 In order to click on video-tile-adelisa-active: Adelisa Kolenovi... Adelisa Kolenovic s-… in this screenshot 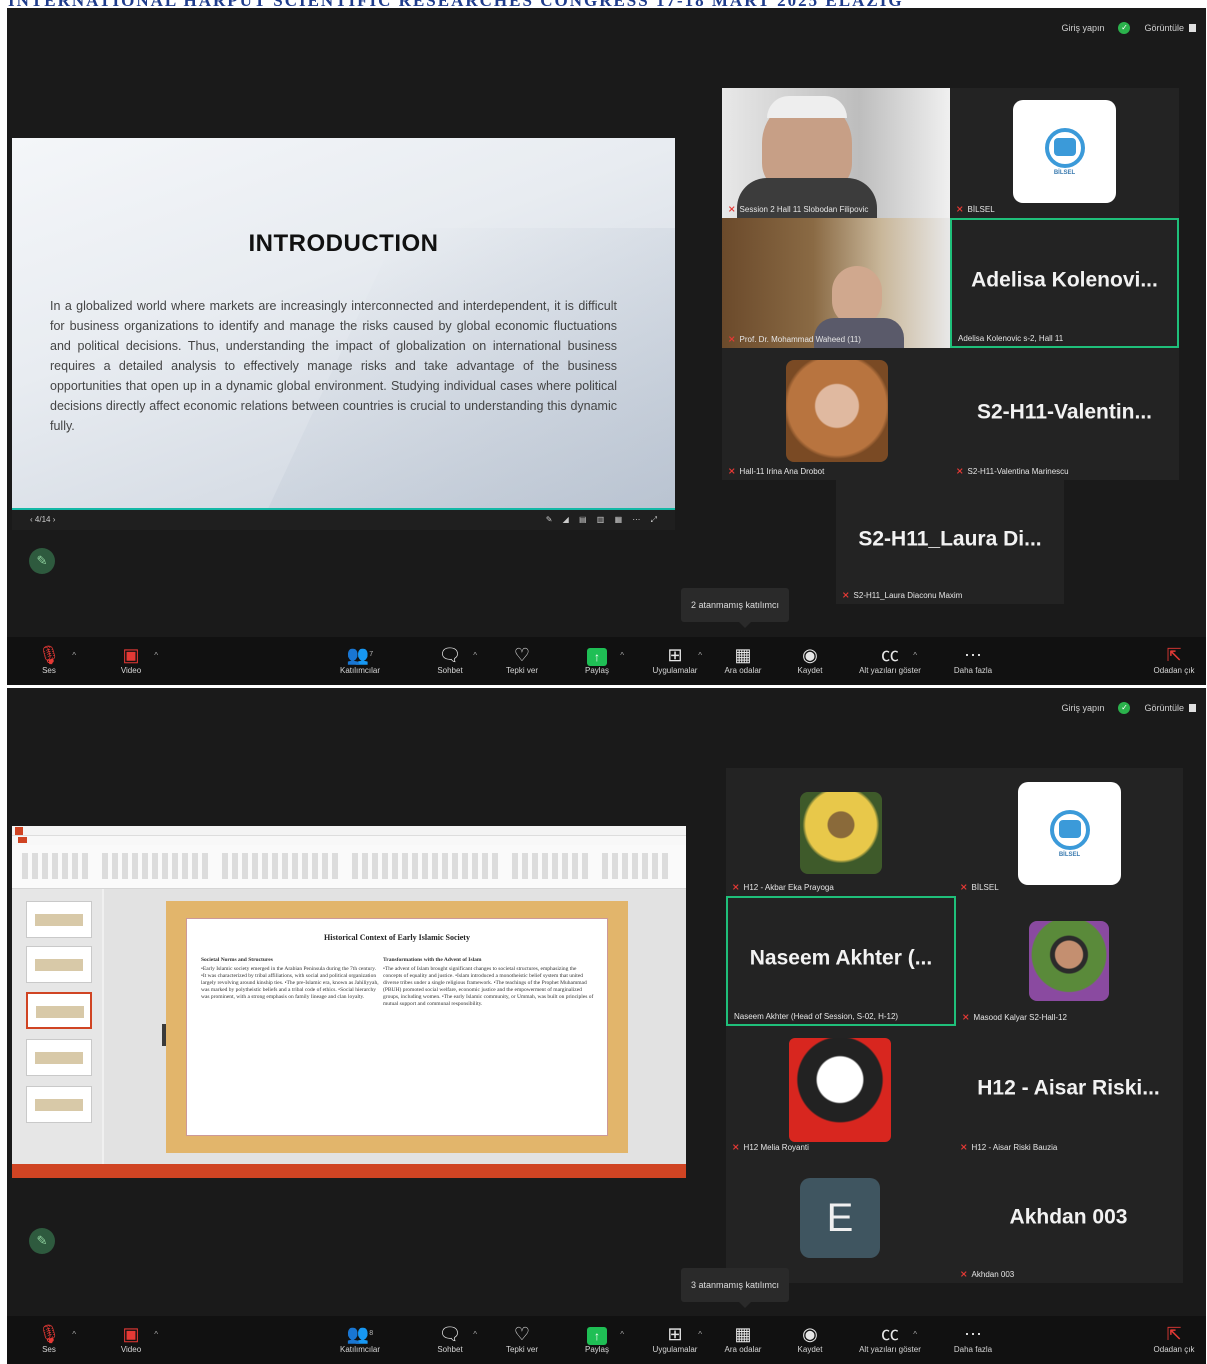, I will do `click(1064, 283)`.